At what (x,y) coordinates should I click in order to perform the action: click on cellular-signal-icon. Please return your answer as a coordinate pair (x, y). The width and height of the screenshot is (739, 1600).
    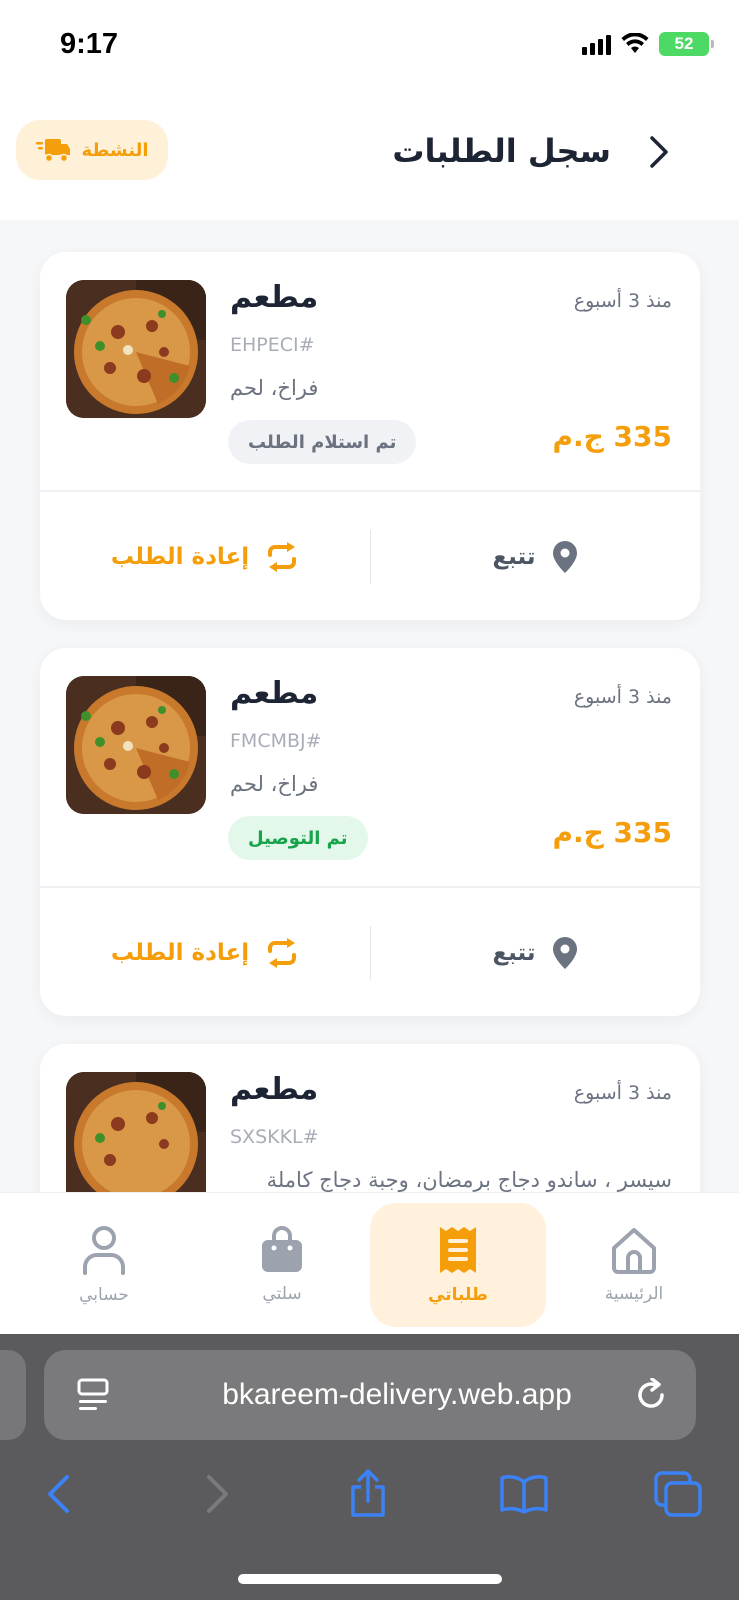
    Looking at the image, I should click on (596, 44).